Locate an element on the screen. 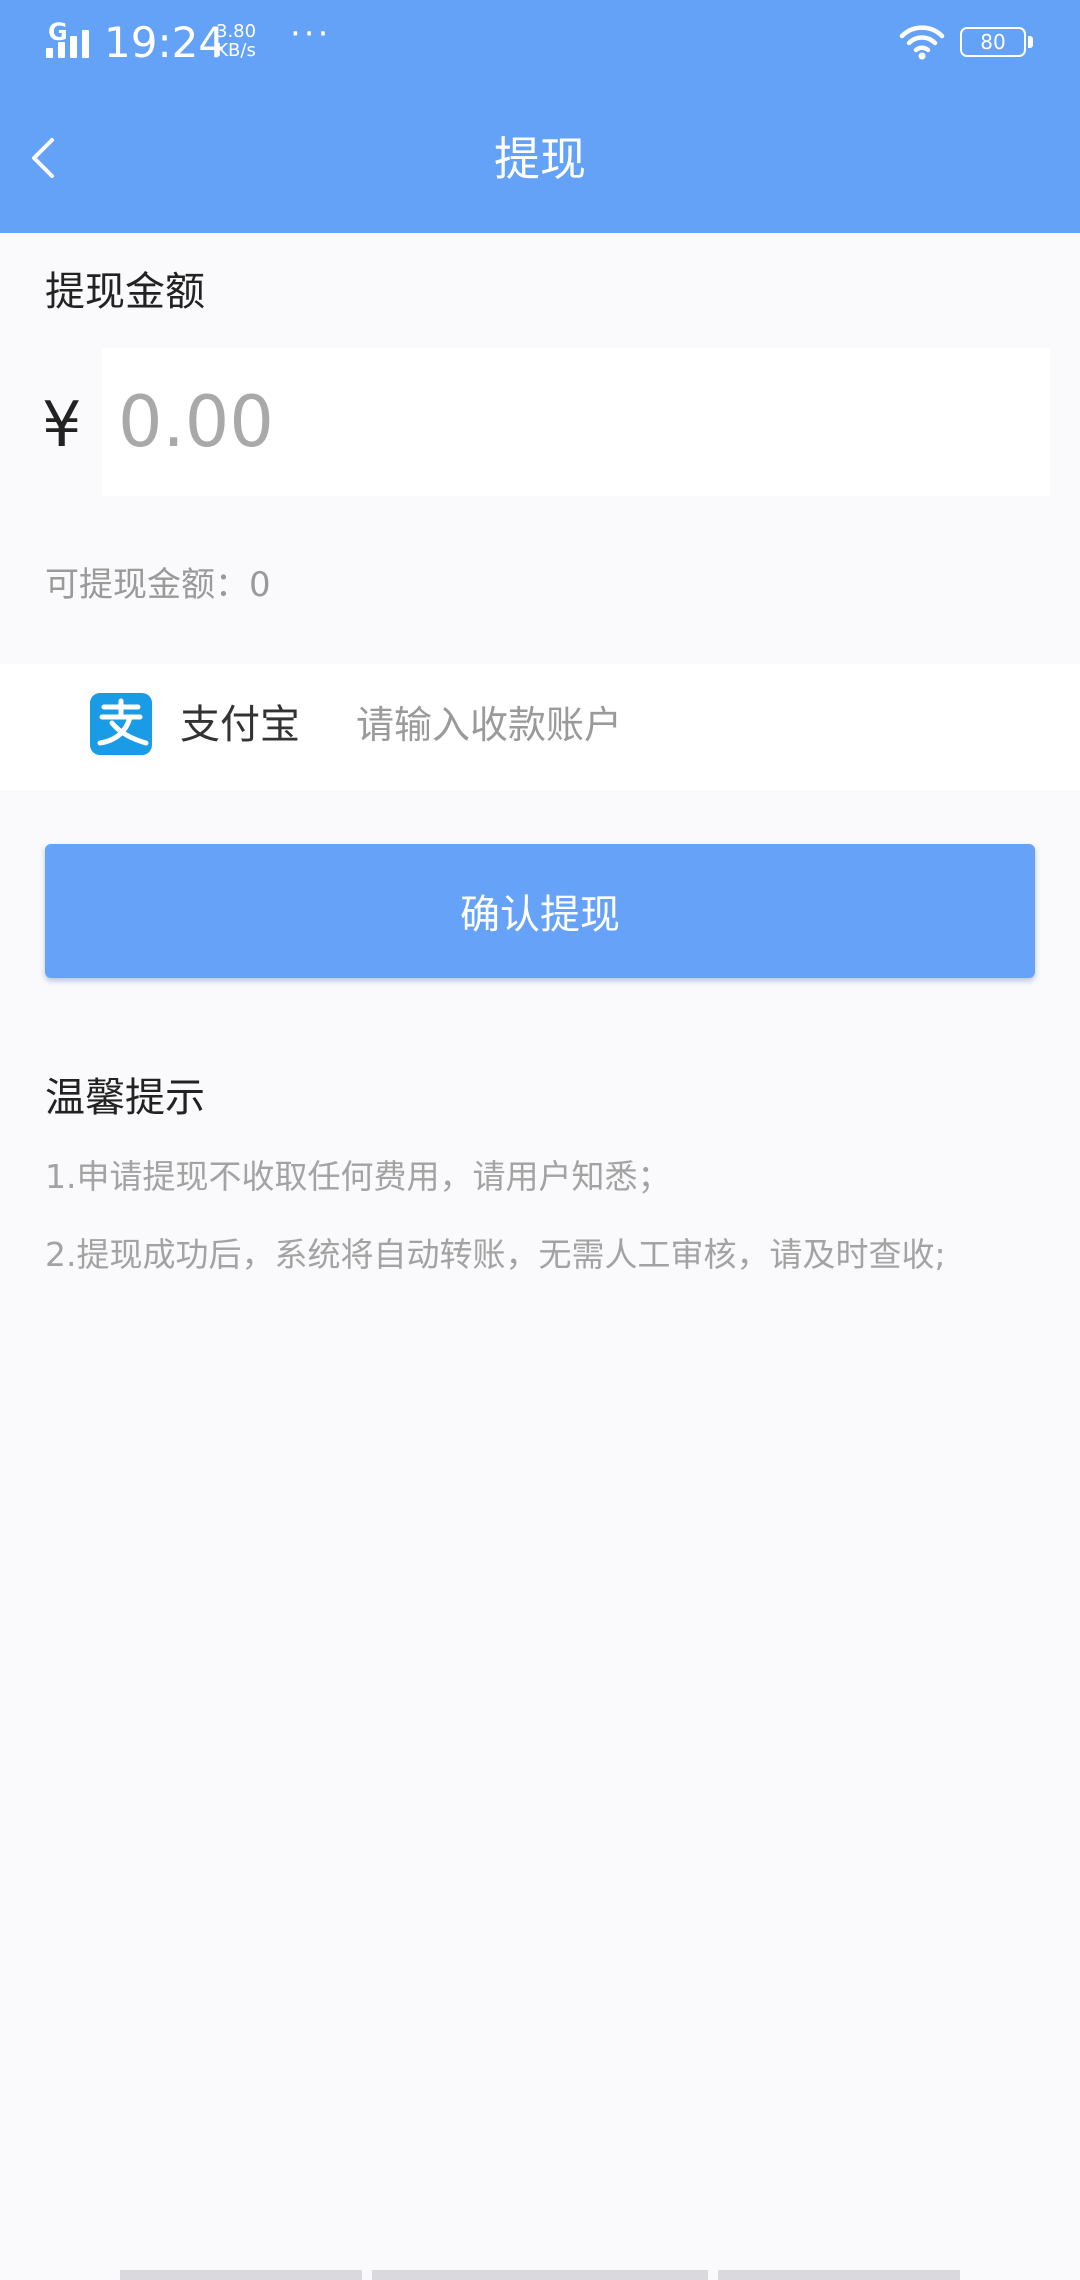 The height and width of the screenshot is (2280, 1080). payment-method-row: 支付宝 is located at coordinates (540, 727).